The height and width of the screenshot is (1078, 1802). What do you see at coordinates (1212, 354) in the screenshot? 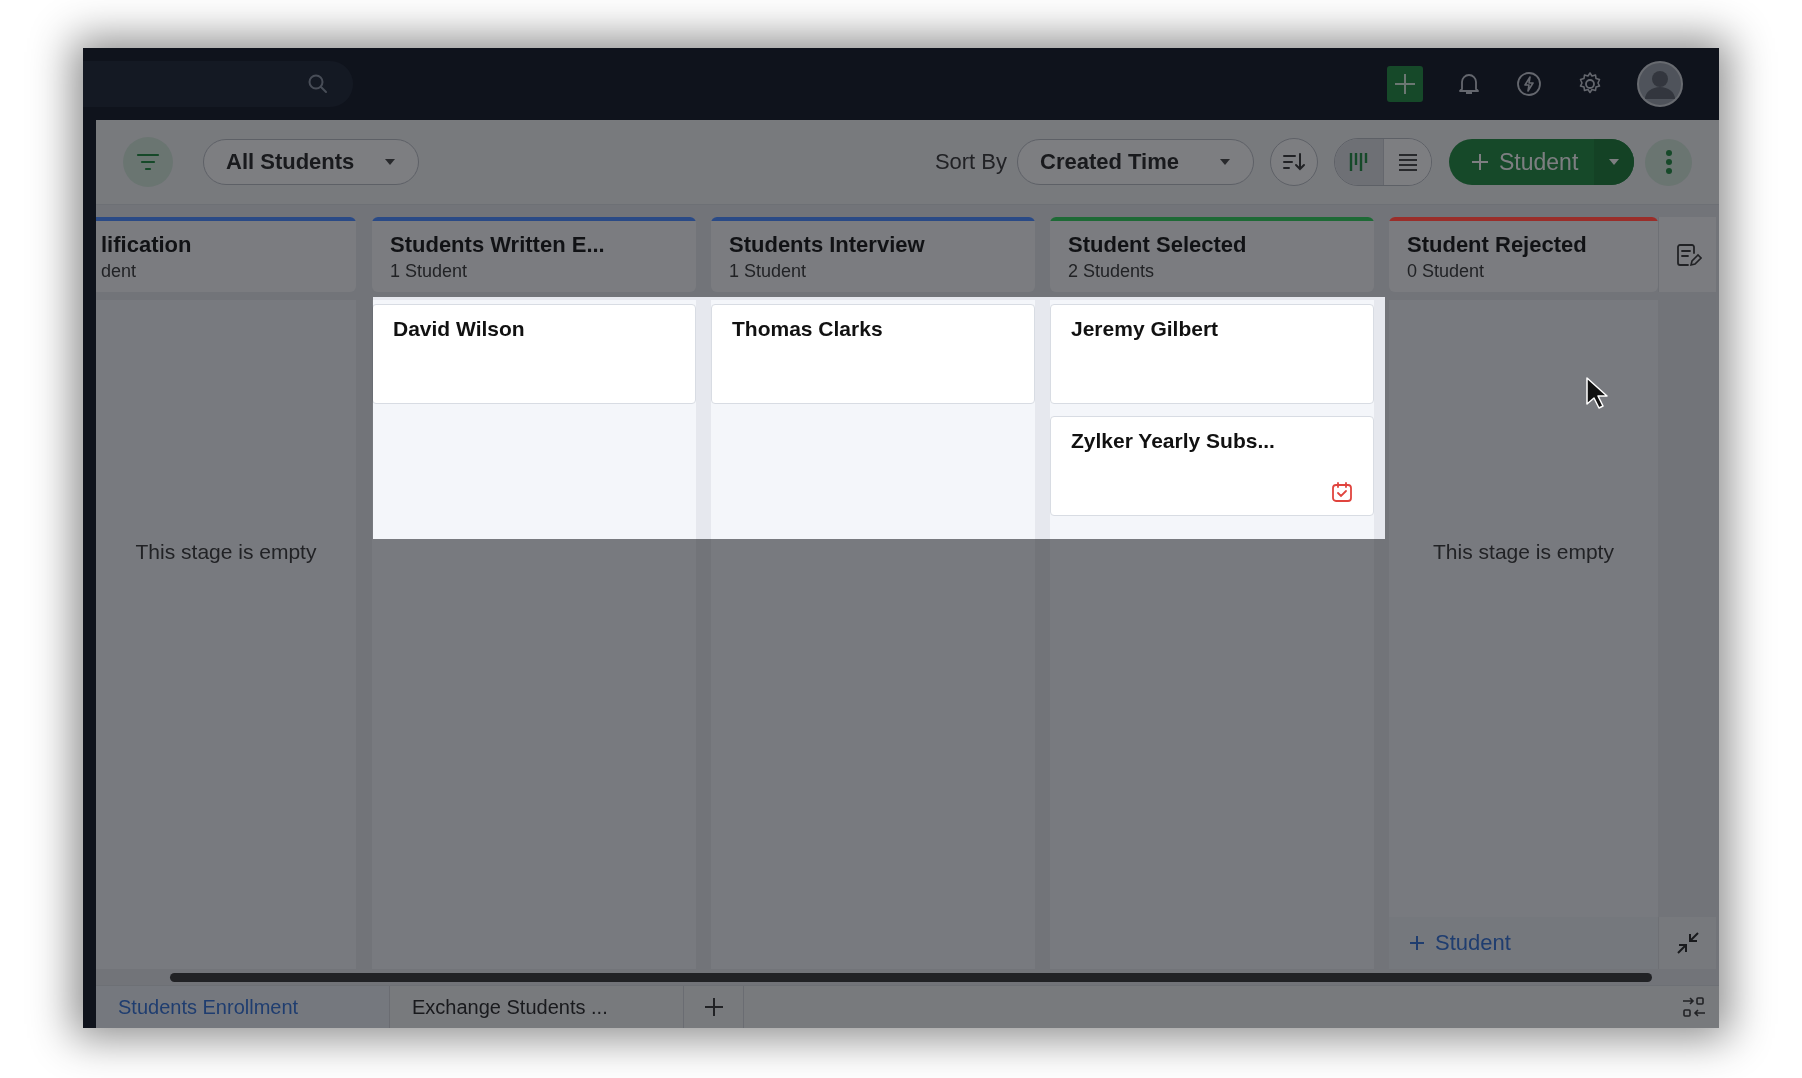
I see `student-card: Jeremy Gilbert` at bounding box center [1212, 354].